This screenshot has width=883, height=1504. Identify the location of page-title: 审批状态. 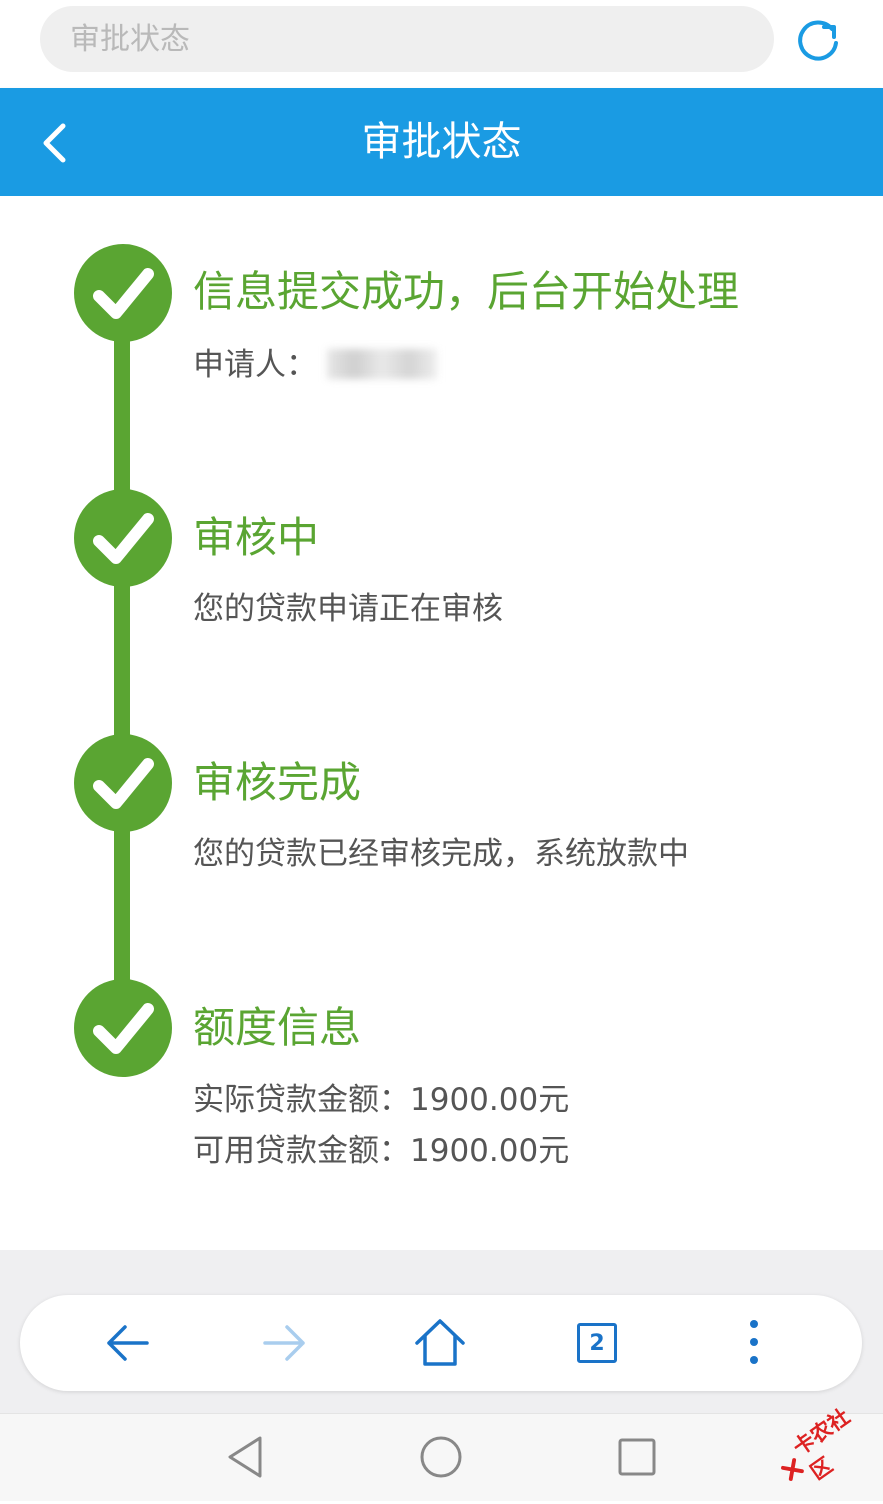
(441, 142).